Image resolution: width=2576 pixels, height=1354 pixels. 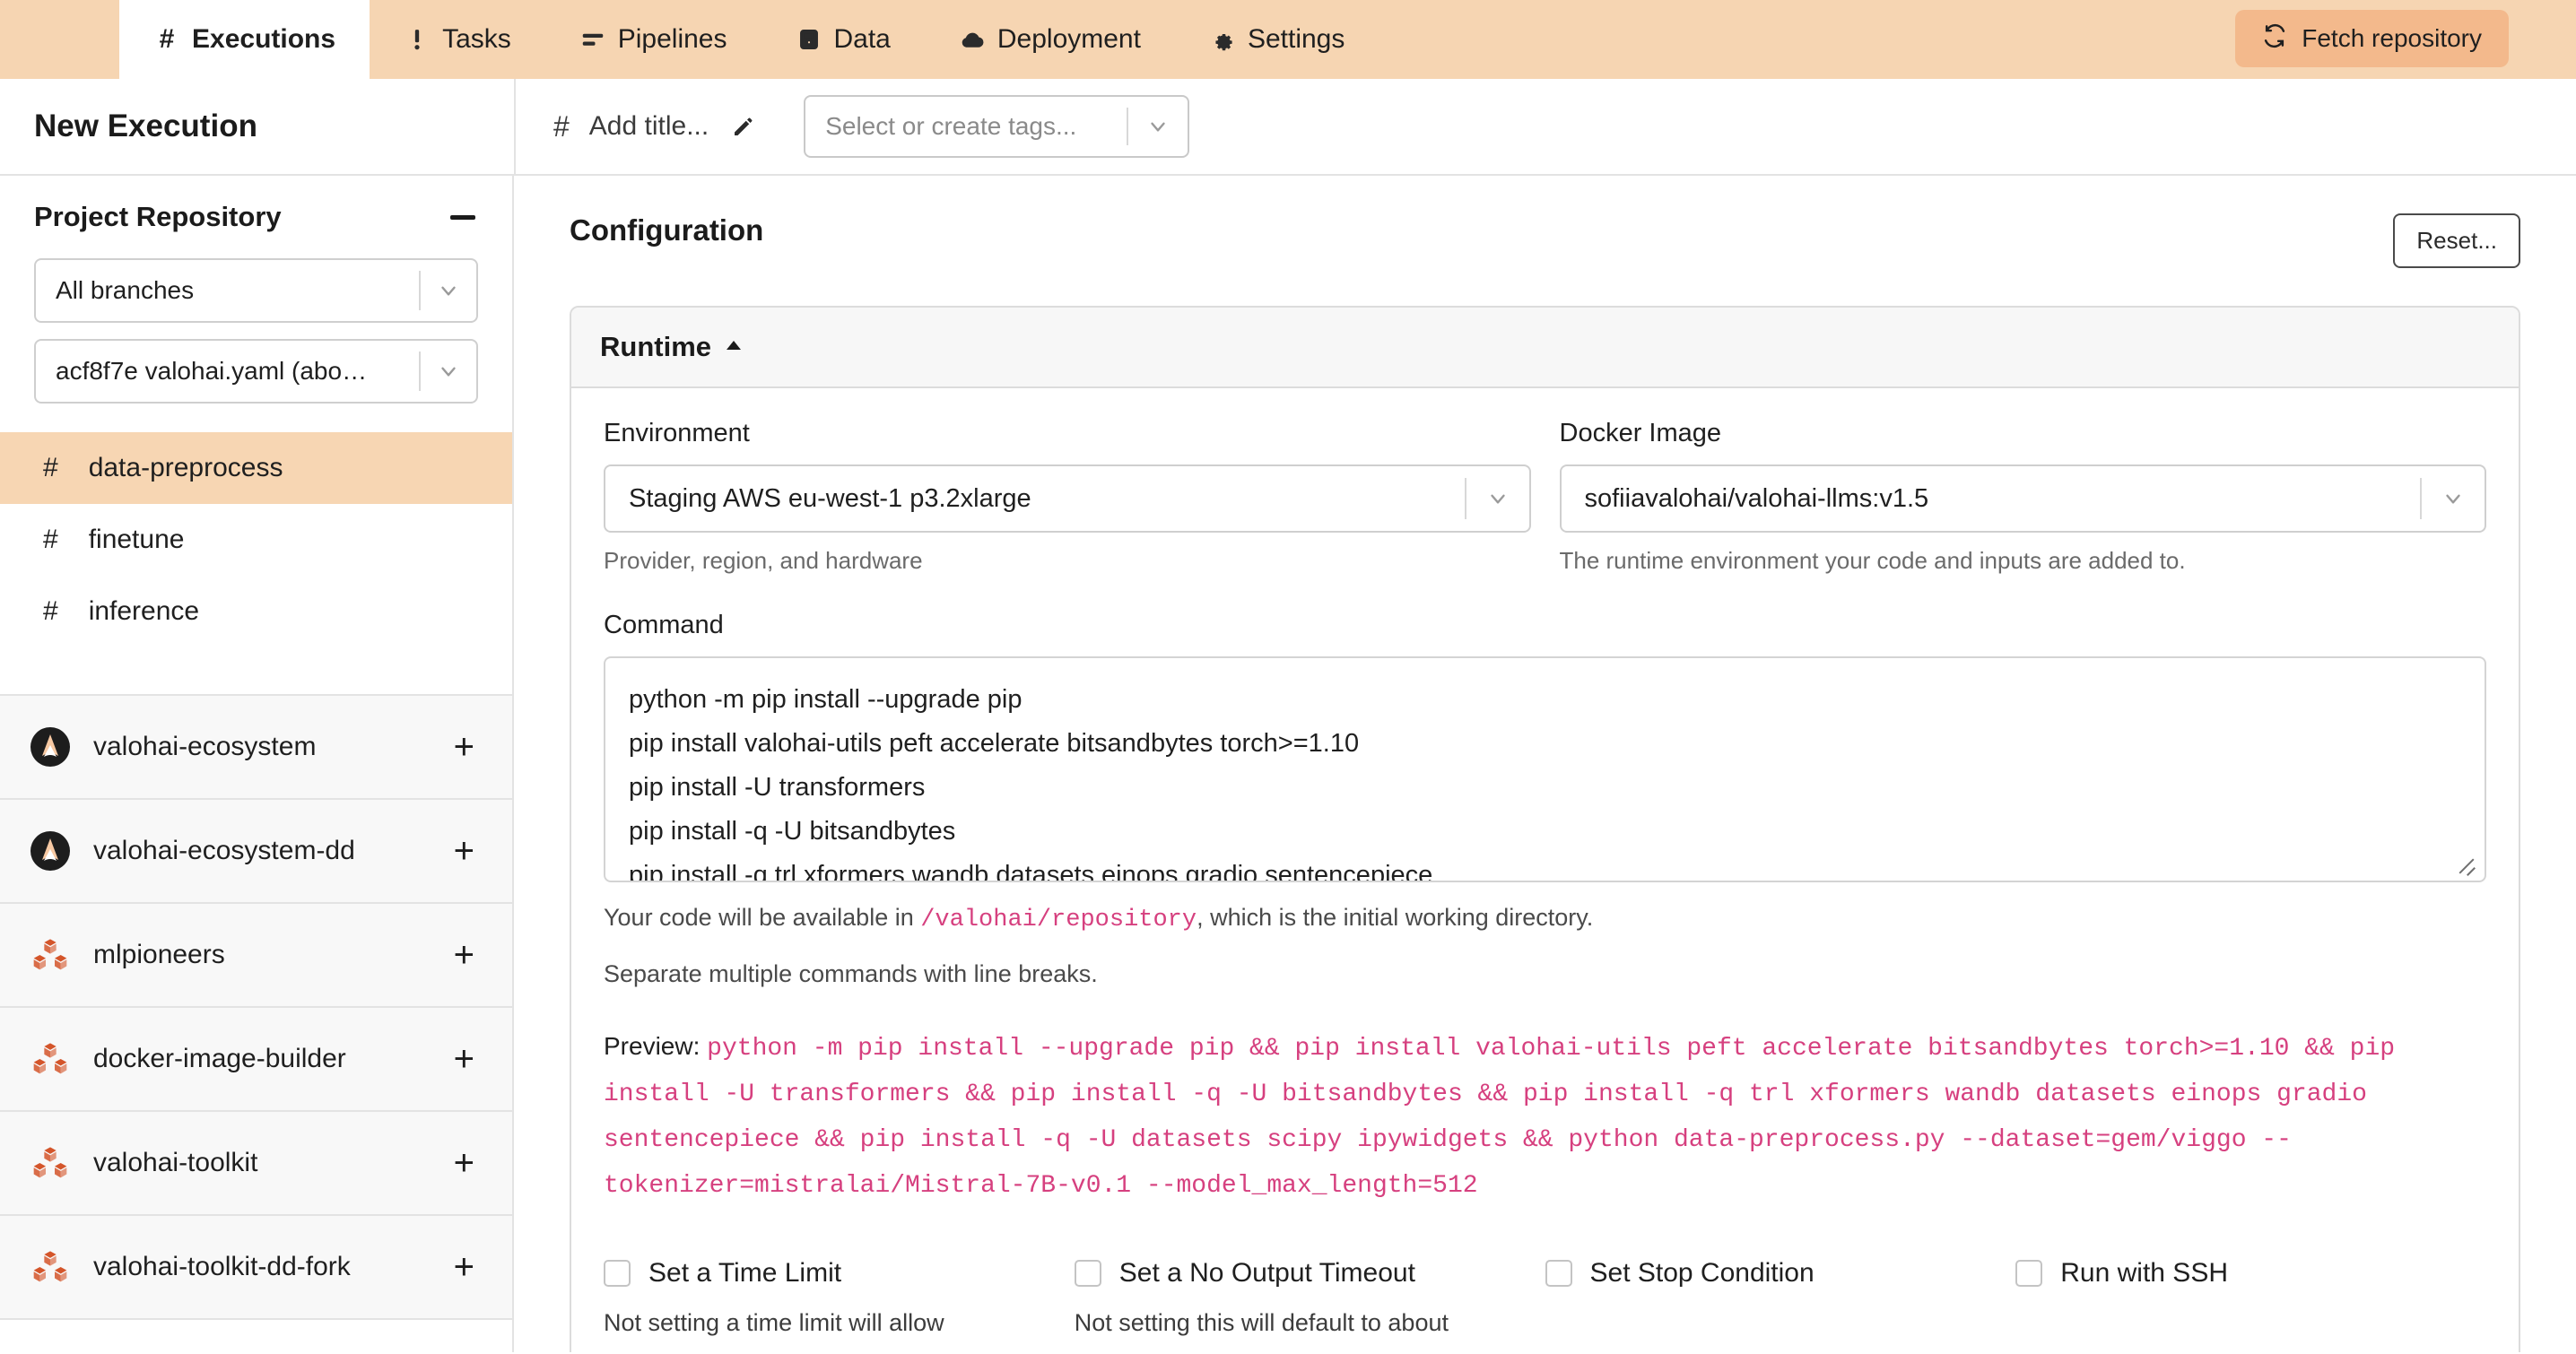 I want to click on page-title: New Execution, so click(x=145, y=126).